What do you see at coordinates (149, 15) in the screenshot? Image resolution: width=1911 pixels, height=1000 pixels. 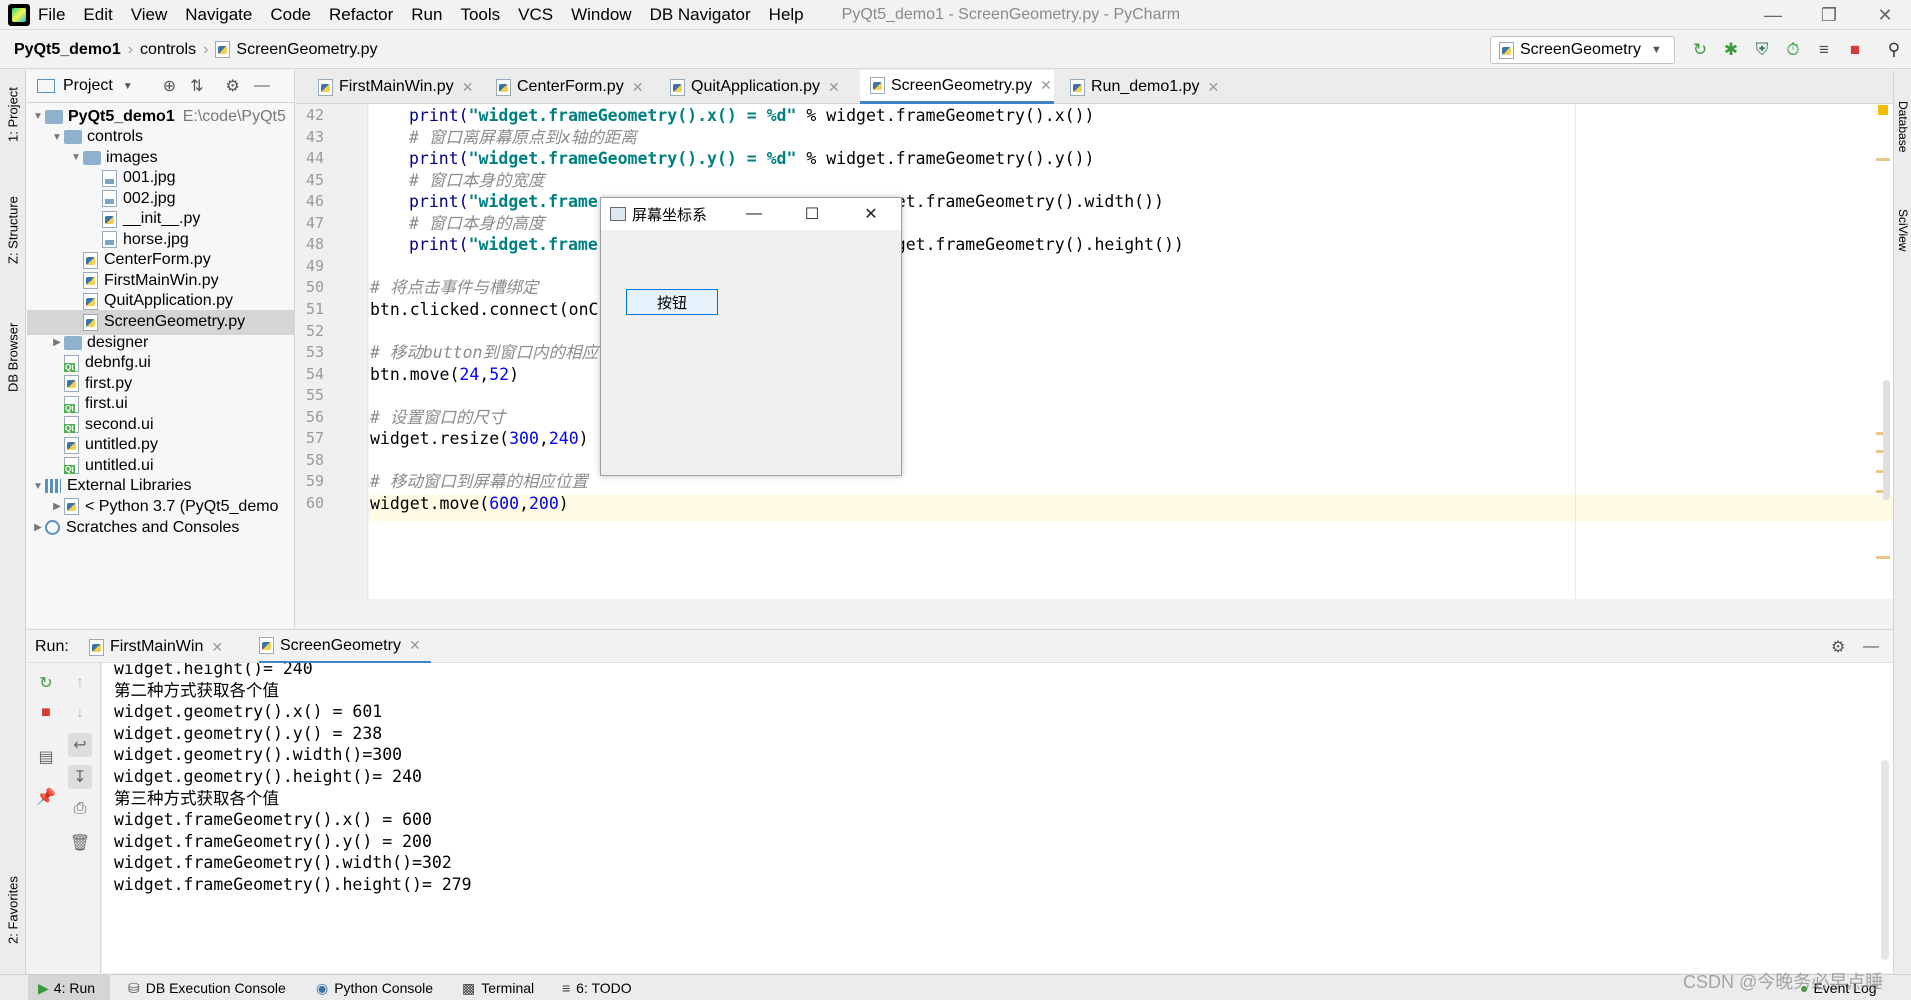 I see `menu-view: View` at bounding box center [149, 15].